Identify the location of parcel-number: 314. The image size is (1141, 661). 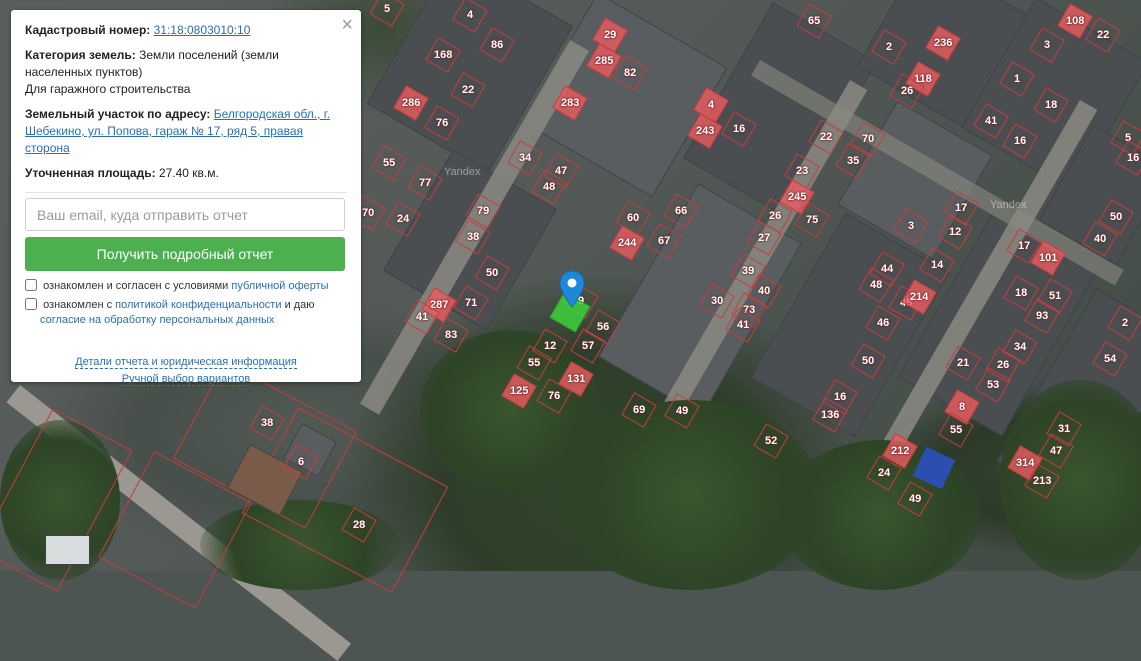
(1025, 462).